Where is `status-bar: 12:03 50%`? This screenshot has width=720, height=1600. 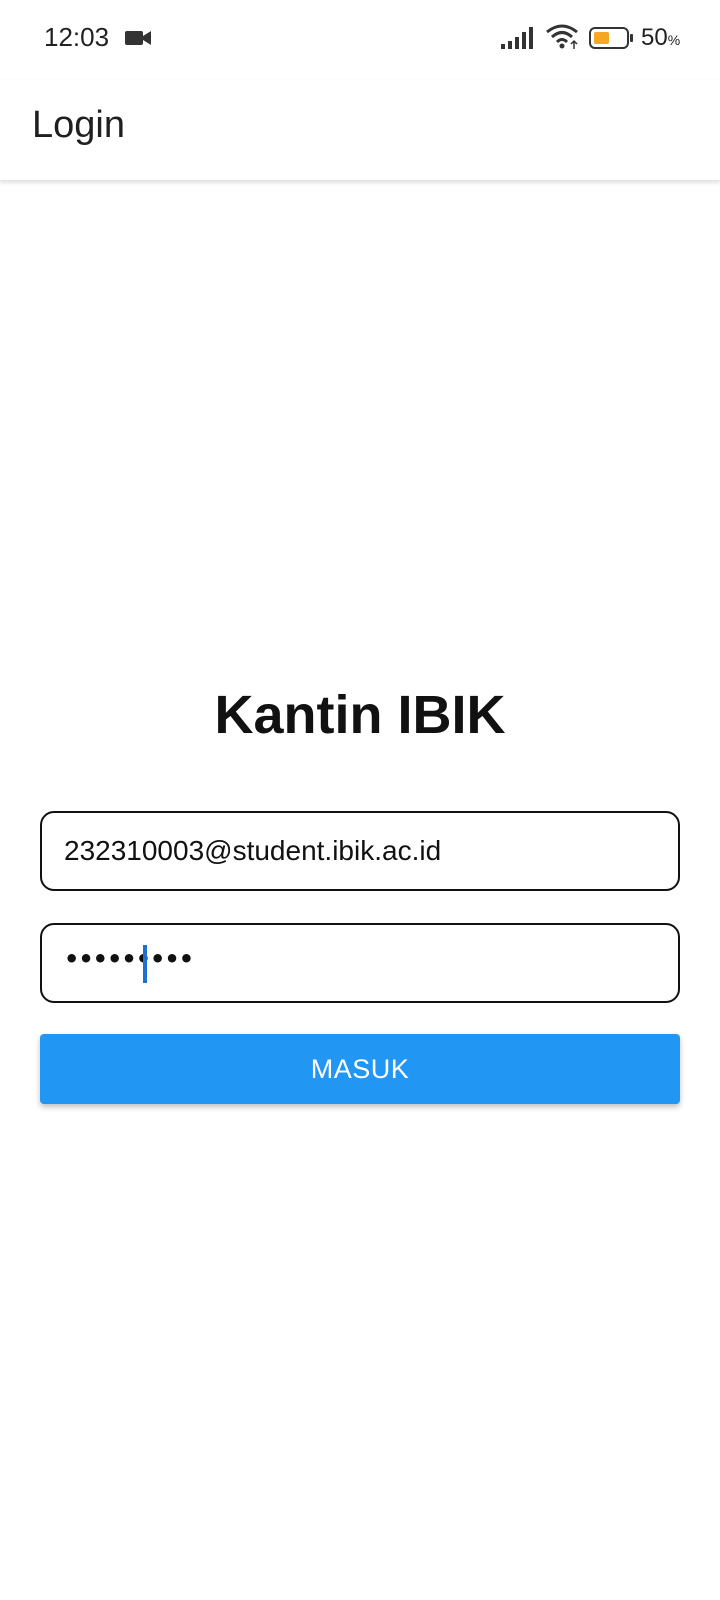 status-bar: 12:03 50% is located at coordinates (360, 40).